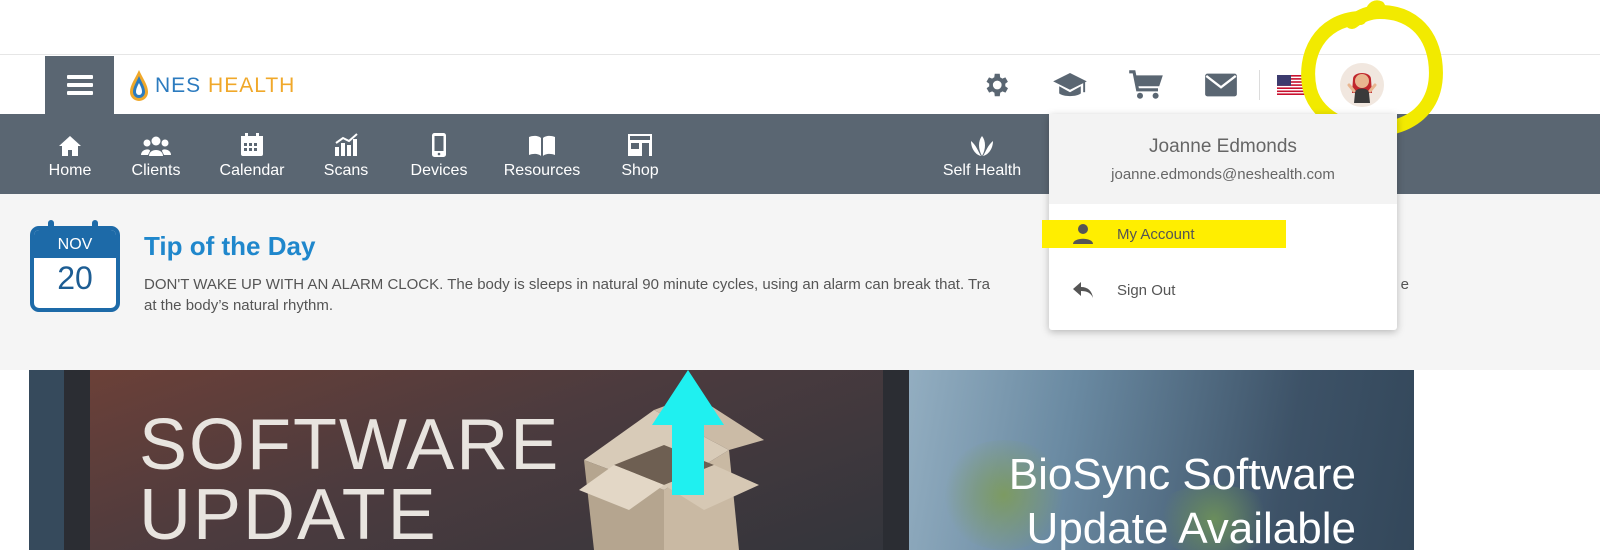 This screenshot has height=550, width=1600. I want to click on banner-software-update-text: SOFTWARE UPDATE, so click(350, 477).